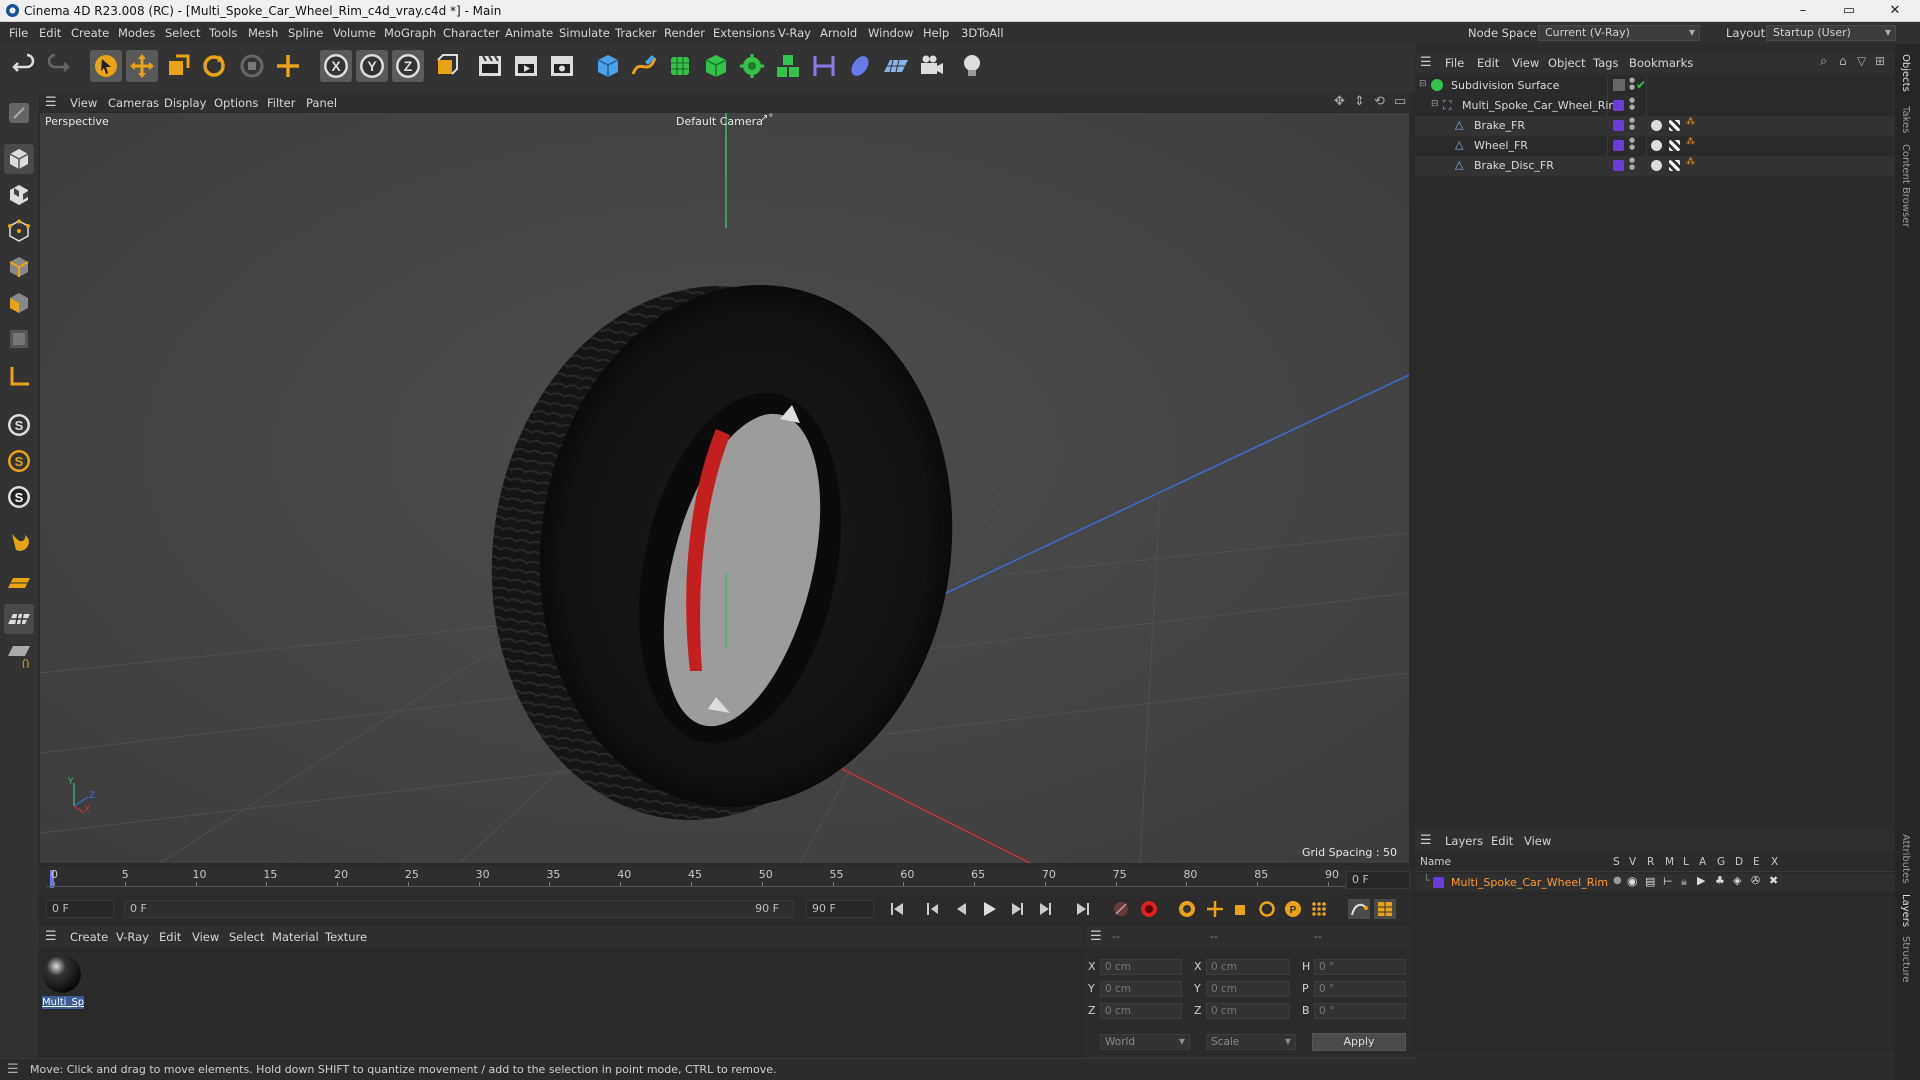 This screenshot has height=1080, width=1920. I want to click on layer-color-swatch, so click(1438, 882).